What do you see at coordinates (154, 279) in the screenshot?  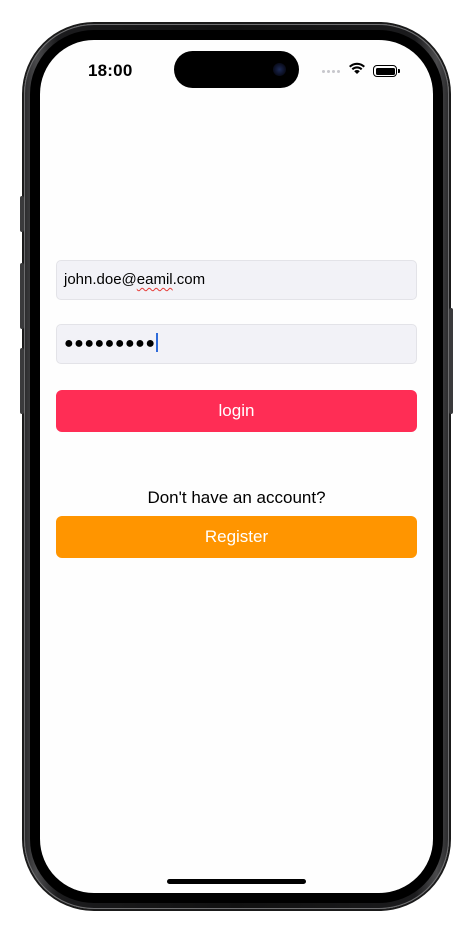 I see `spellcheck-underline: eamil` at bounding box center [154, 279].